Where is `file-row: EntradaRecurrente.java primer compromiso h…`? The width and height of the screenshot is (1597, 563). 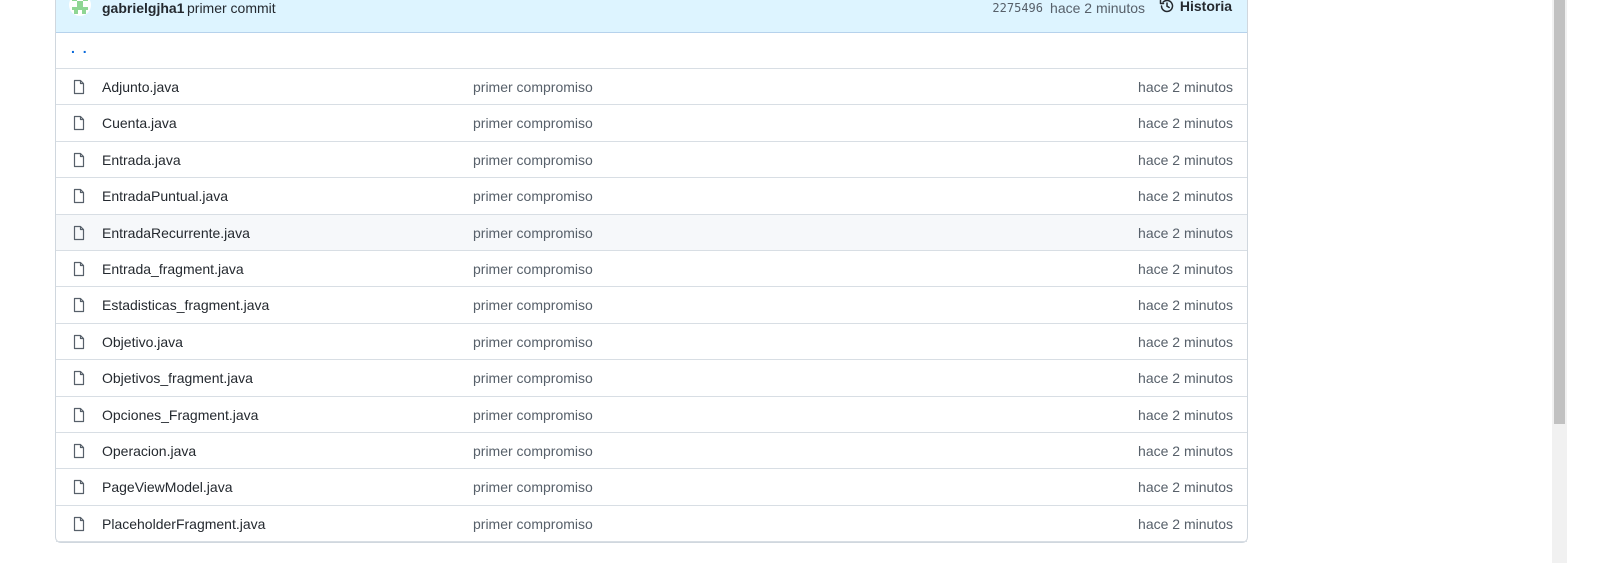 file-row: EntradaRecurrente.java primer compromiso h… is located at coordinates (651, 232).